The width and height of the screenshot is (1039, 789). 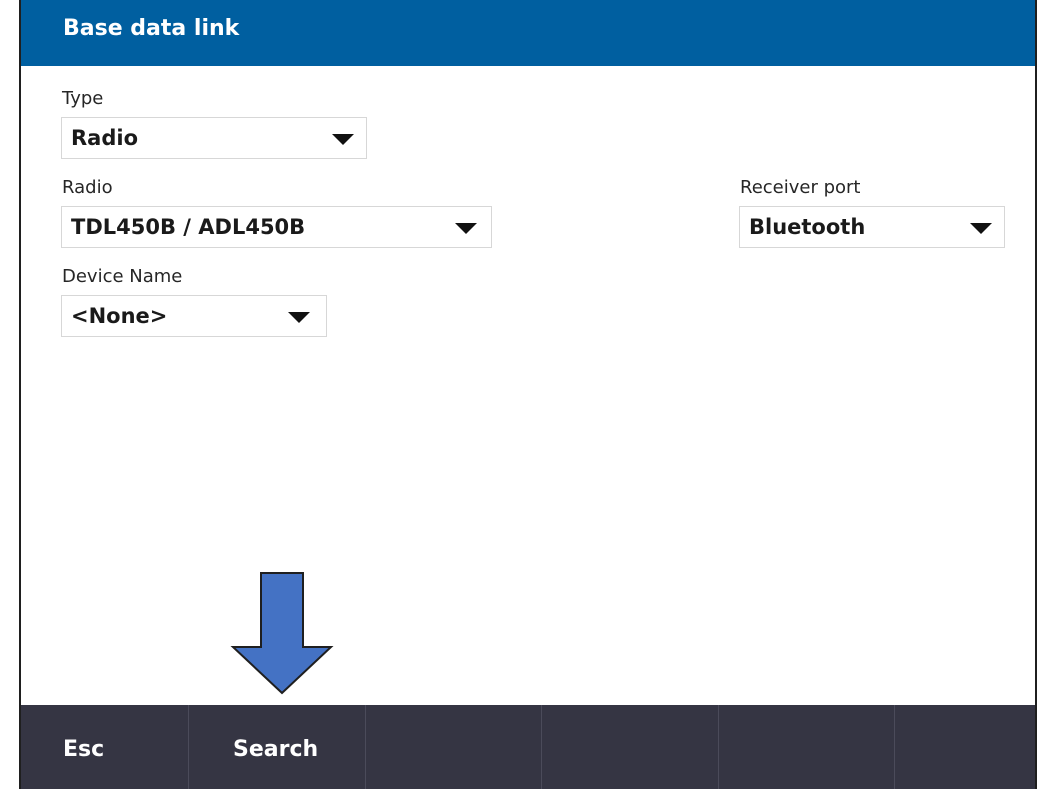 I want to click on frame-border-right, so click(x=1036, y=394).